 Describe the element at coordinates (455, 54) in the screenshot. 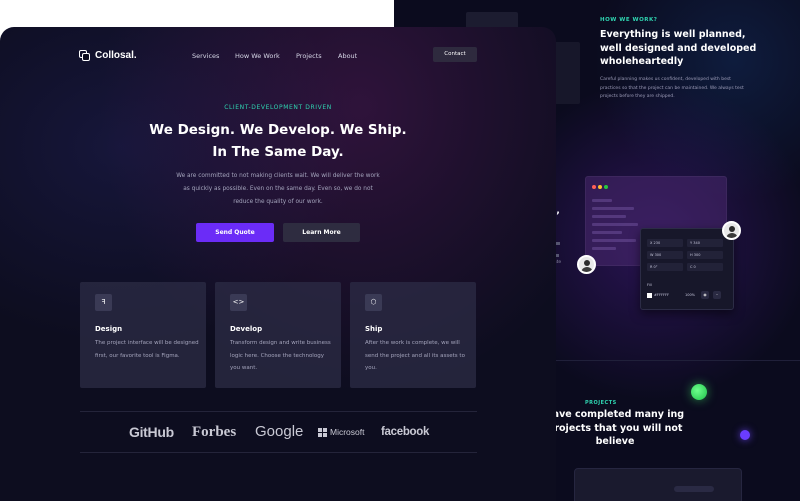

I see `contact-button: Contact` at that location.